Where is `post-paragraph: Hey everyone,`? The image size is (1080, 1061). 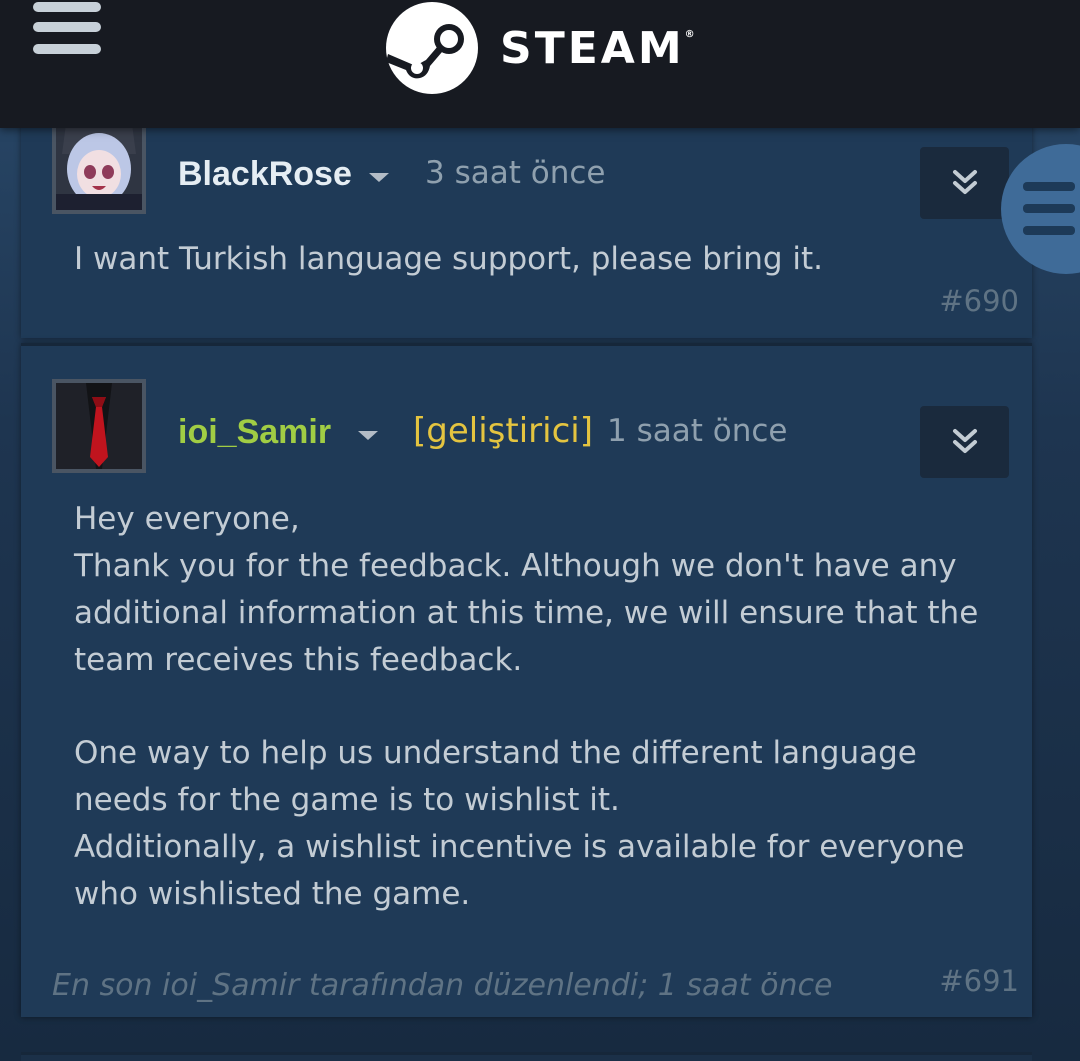
post-paragraph: Hey everyone, is located at coordinates (187, 519).